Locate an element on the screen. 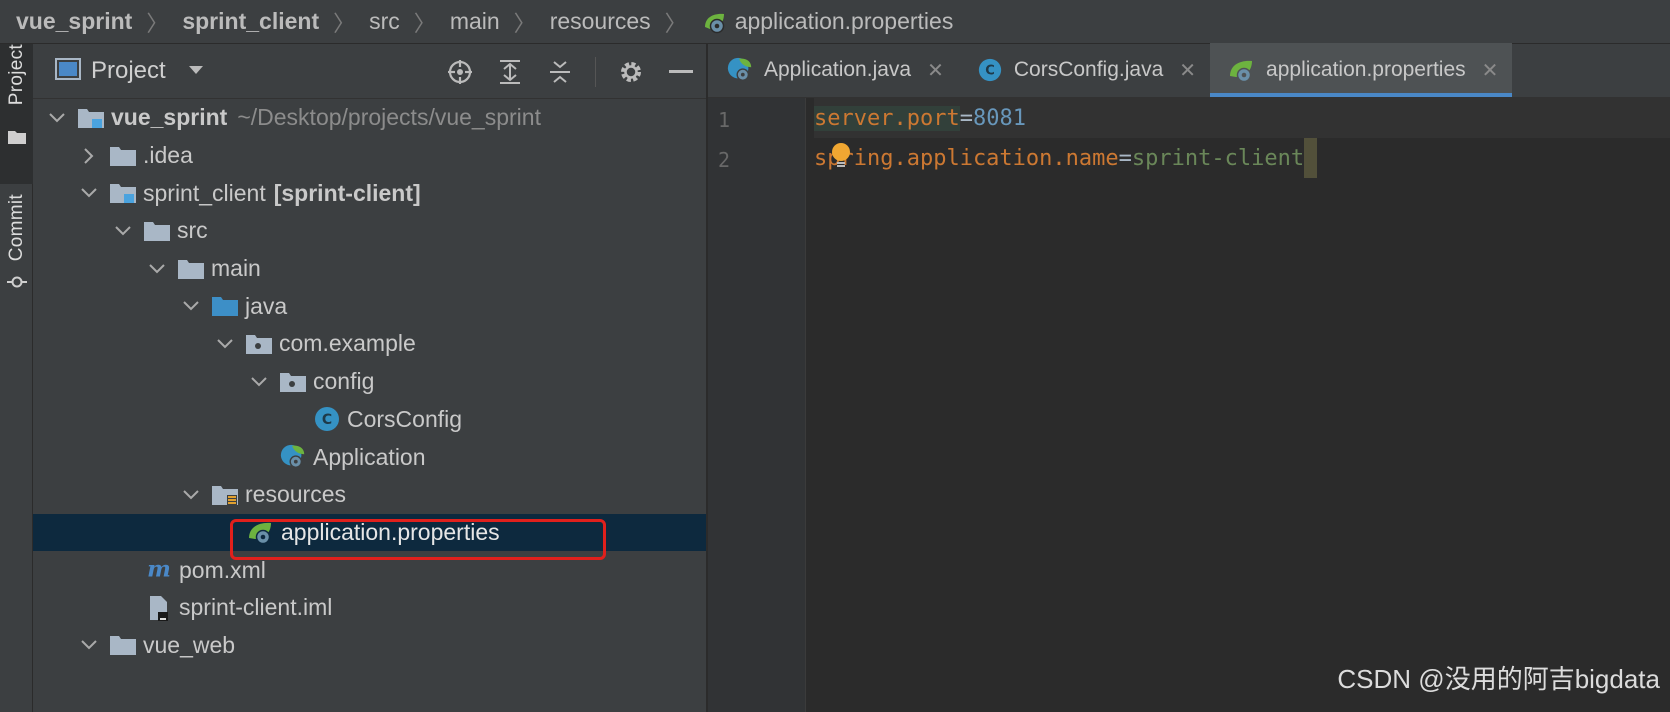  expand-all-icon is located at coordinates (510, 72).